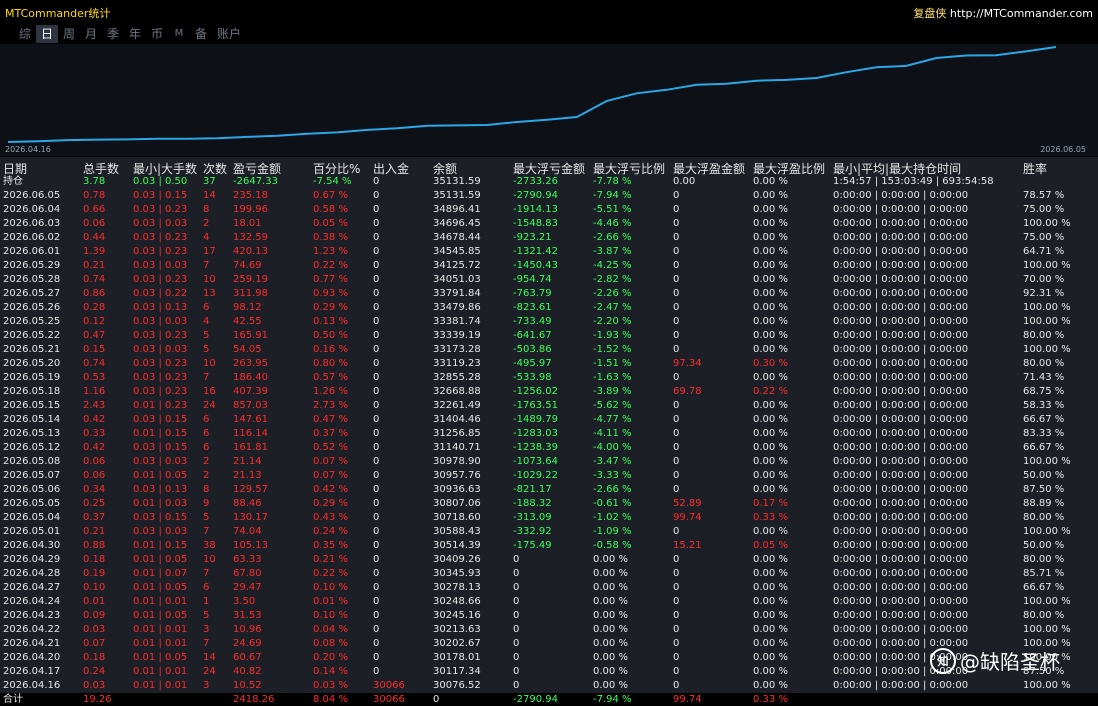 This screenshot has width=1098, height=706. Describe the element at coordinates (457, 615) in the screenshot. I see `cell-balance: 30245.16` at that location.